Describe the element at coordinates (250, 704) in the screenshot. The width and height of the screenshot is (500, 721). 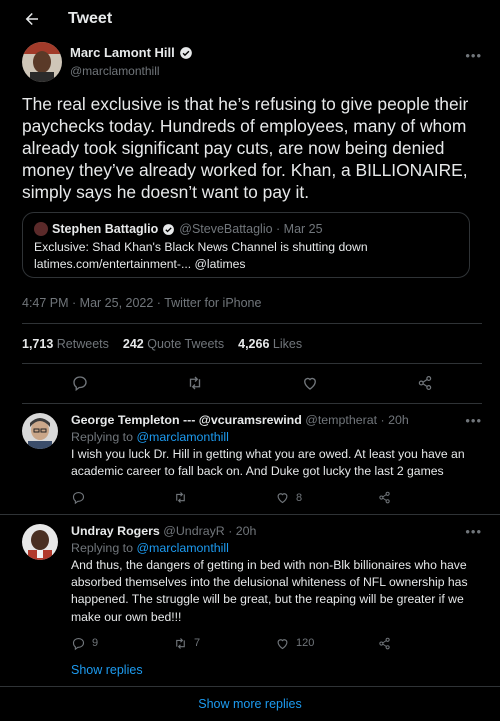
I see `show-more-replies-link: Show more replies` at that location.